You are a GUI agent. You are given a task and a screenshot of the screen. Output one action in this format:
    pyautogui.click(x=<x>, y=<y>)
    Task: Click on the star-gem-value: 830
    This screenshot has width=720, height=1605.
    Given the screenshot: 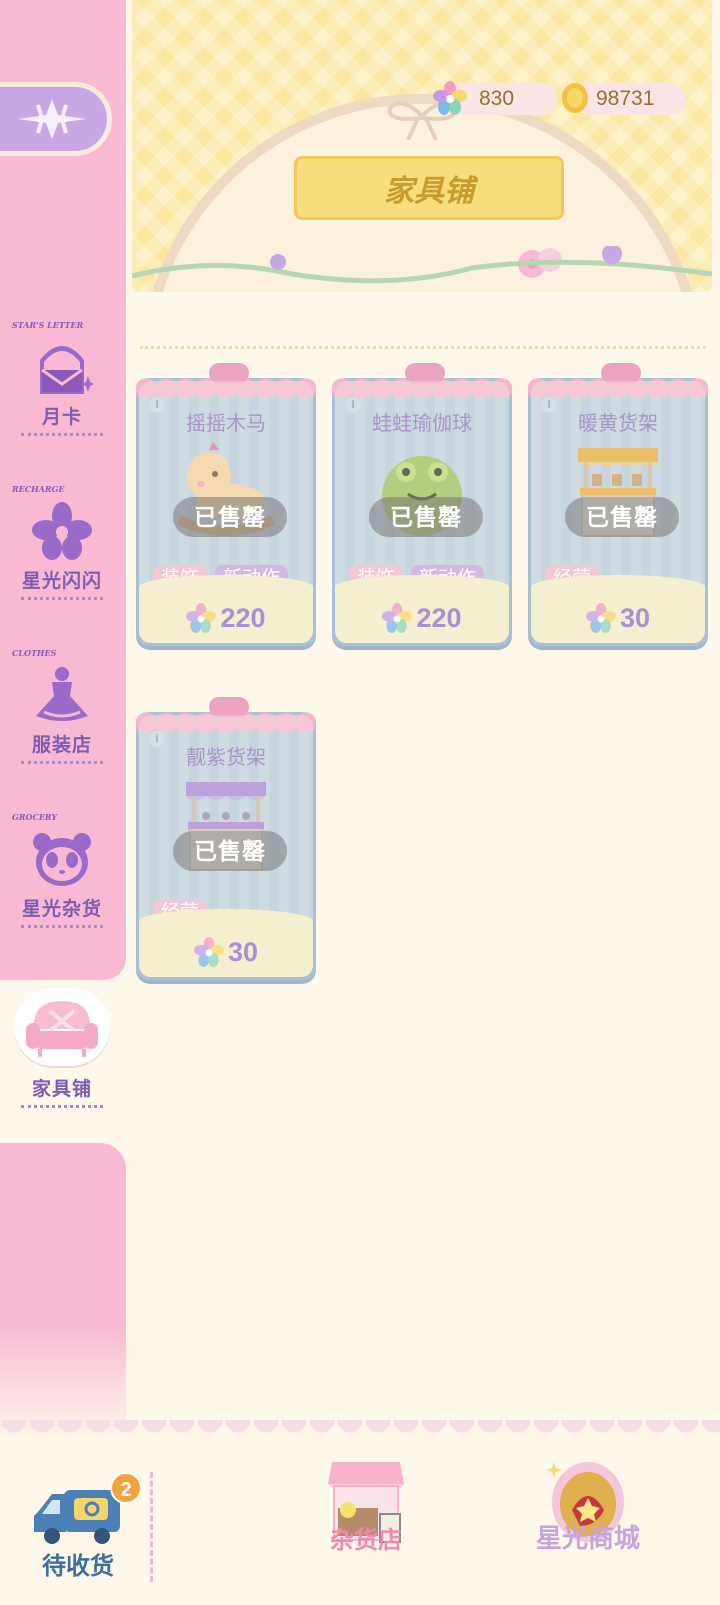 What is the action you would take?
    pyautogui.click(x=497, y=98)
    